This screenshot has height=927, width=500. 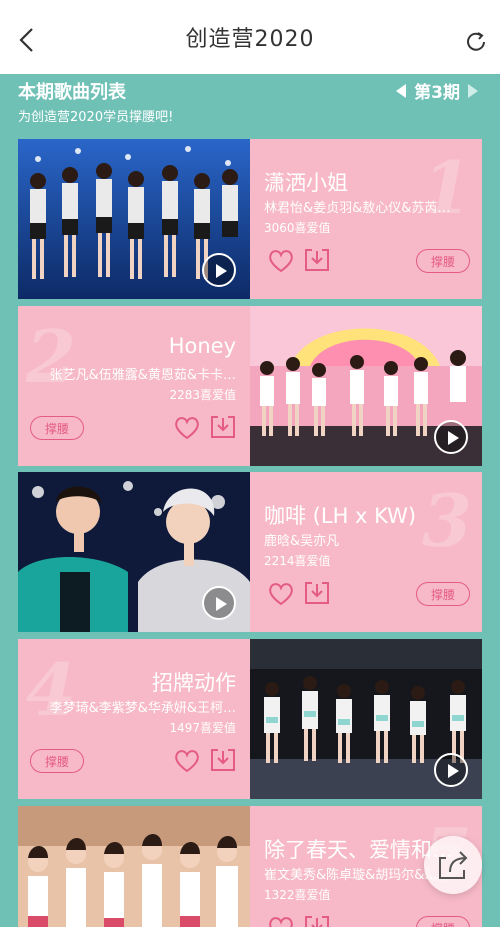 What do you see at coordinates (96, 117) in the screenshot?
I see `section-subtitle: 为创造营2020学员撑腰吧!` at bounding box center [96, 117].